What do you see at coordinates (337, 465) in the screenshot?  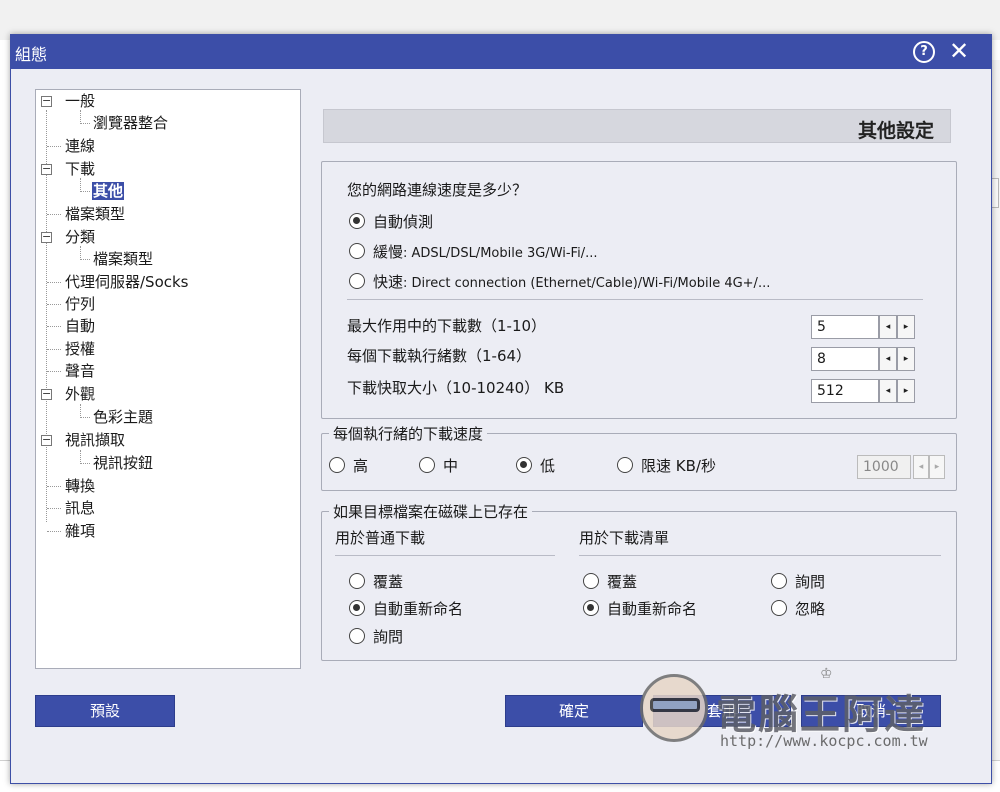 I see `radio-speed-high` at bounding box center [337, 465].